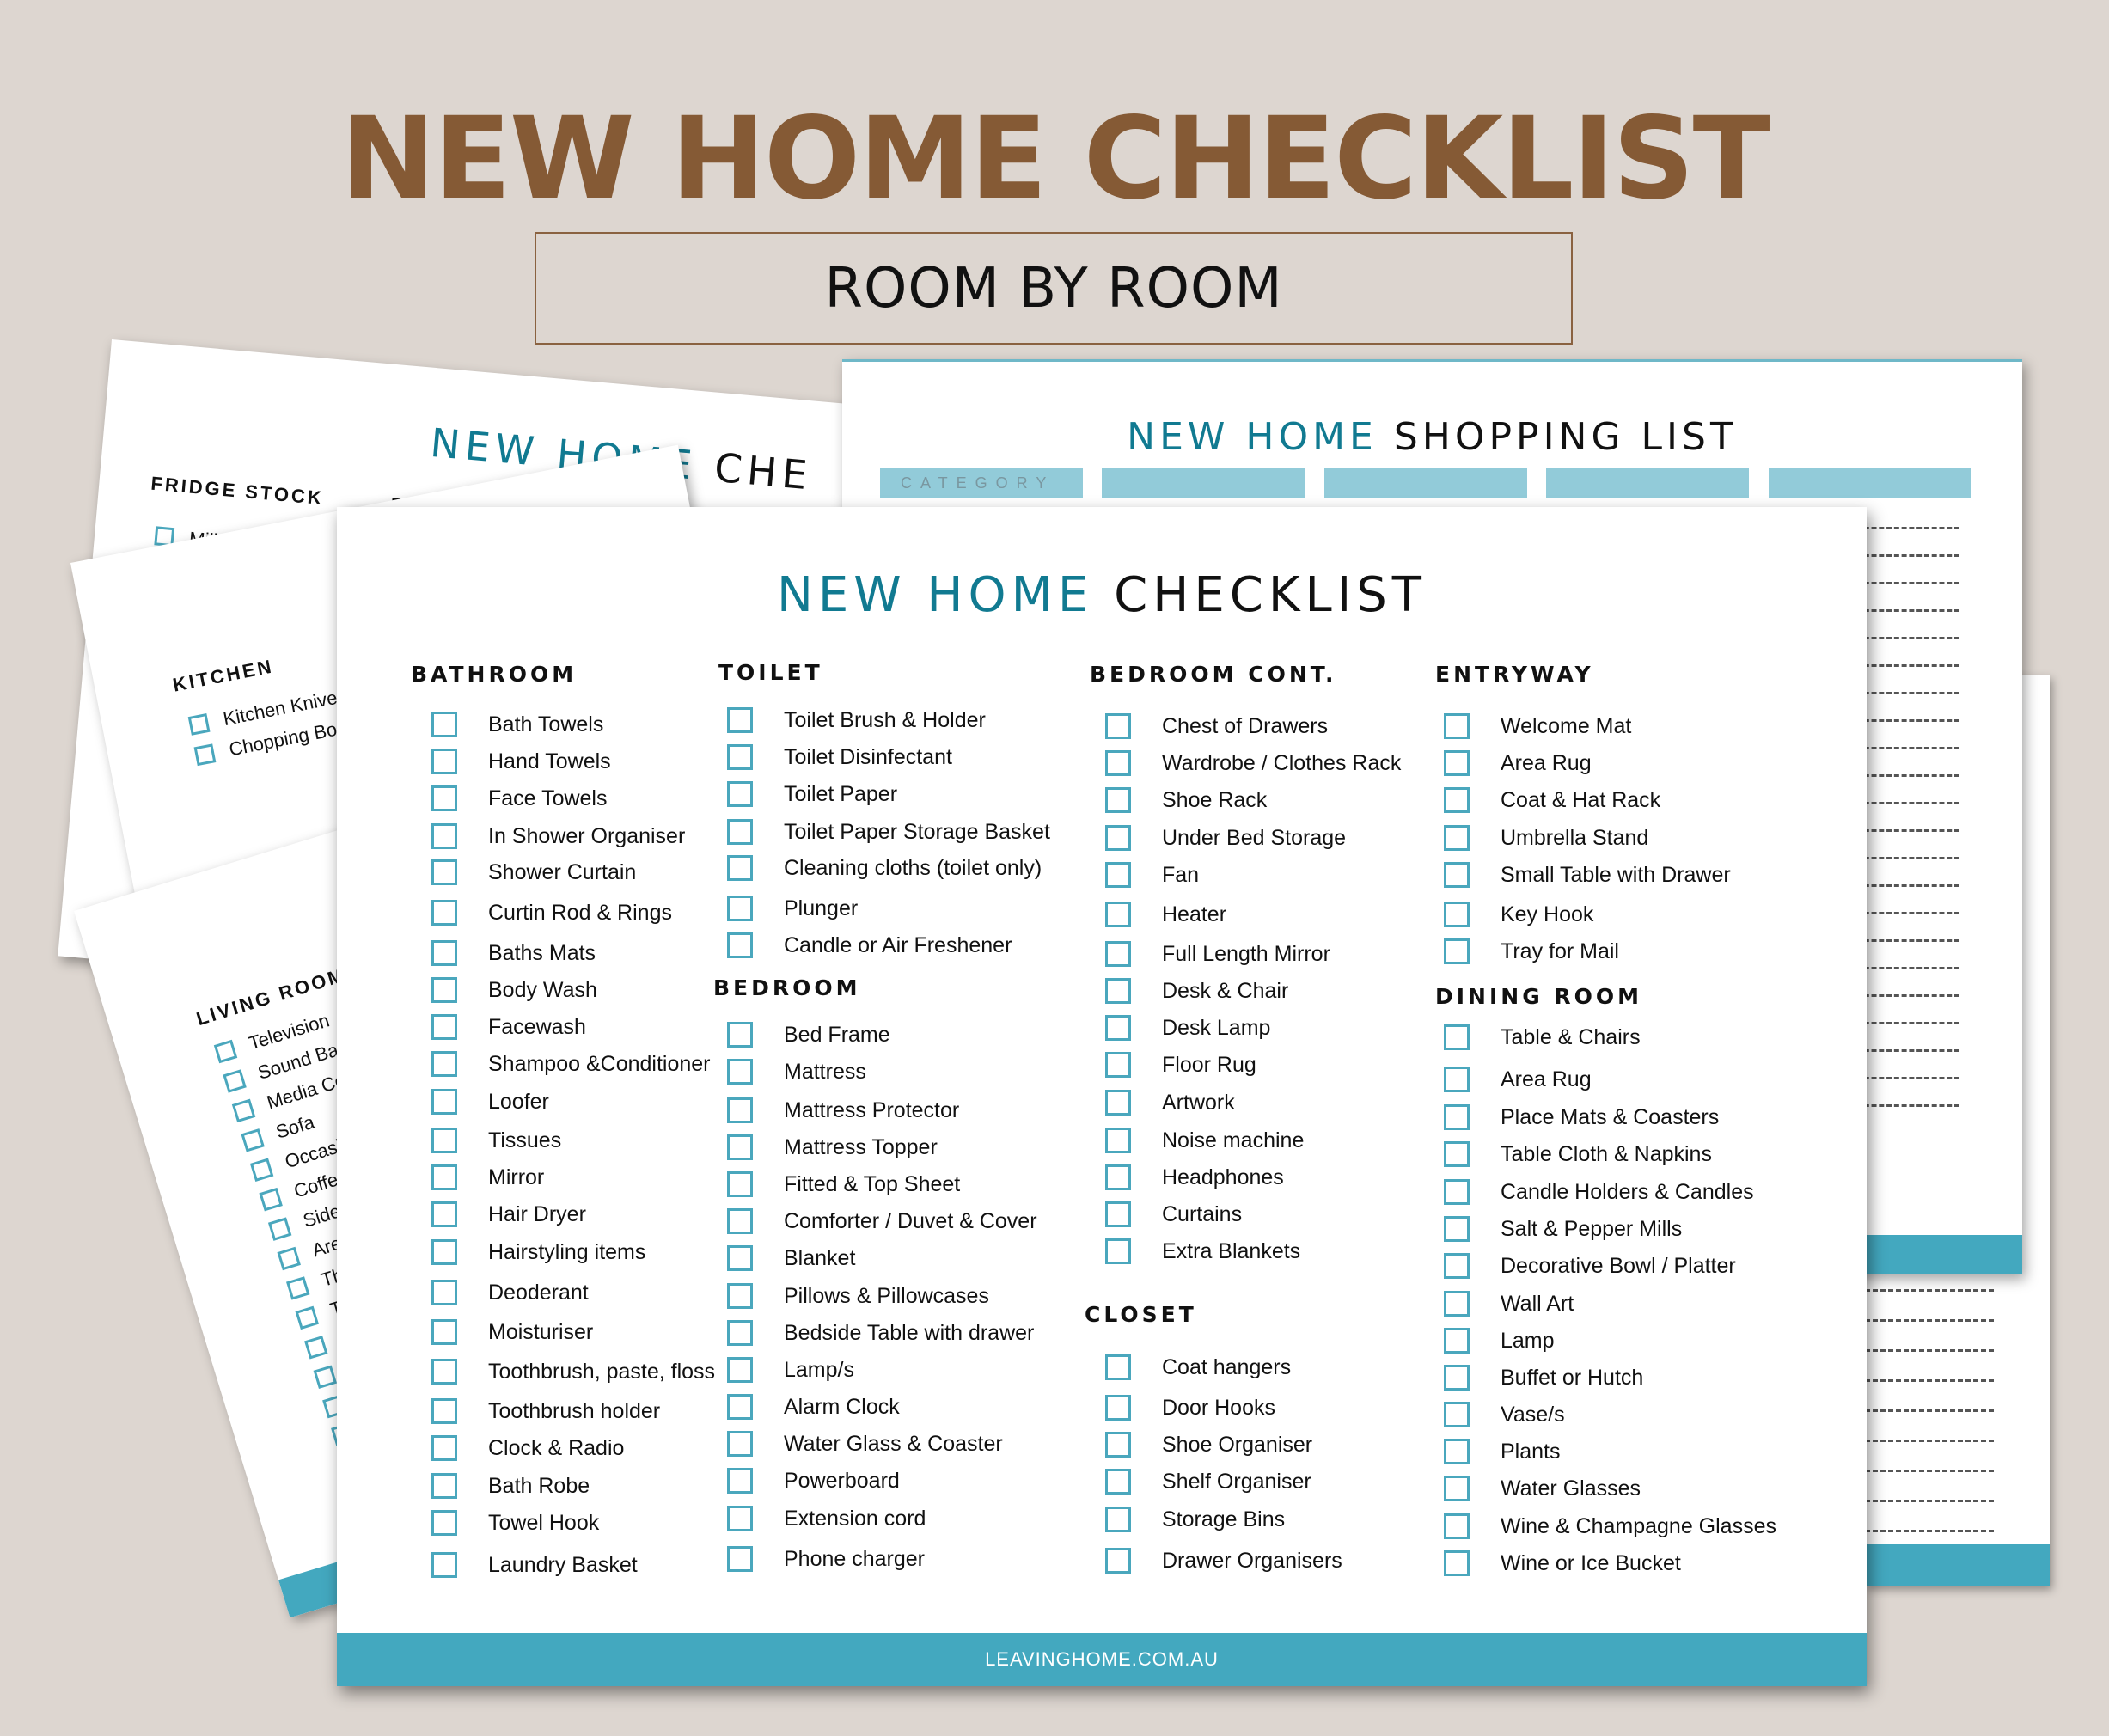 The height and width of the screenshot is (1736, 2109). What do you see at coordinates (538, 1252) in the screenshot?
I see `checklist-item: Hairstyling items` at bounding box center [538, 1252].